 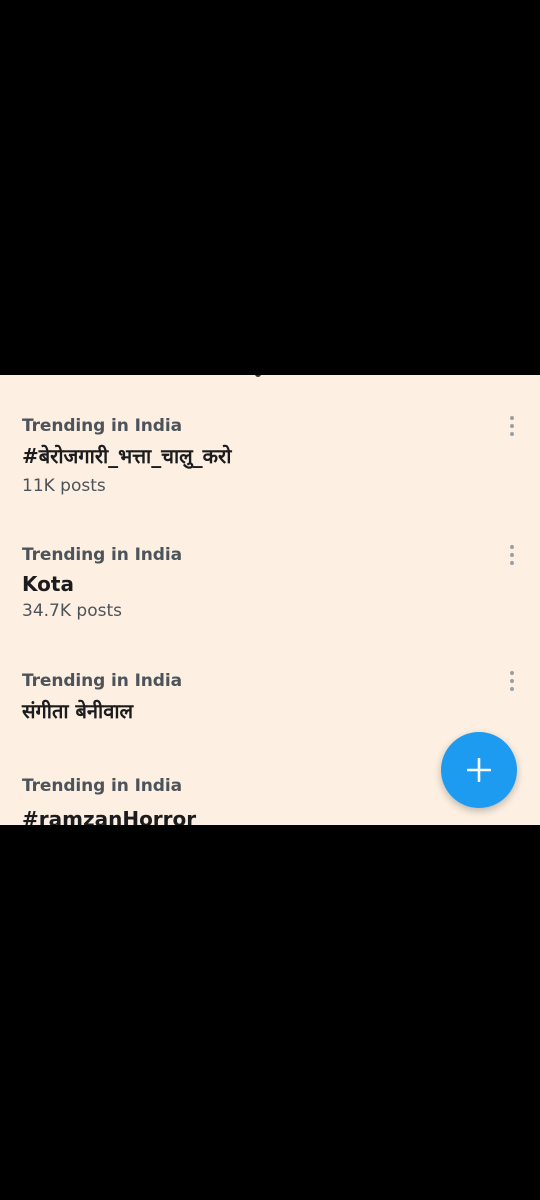 I want to click on compose-post-button, so click(x=479, y=770).